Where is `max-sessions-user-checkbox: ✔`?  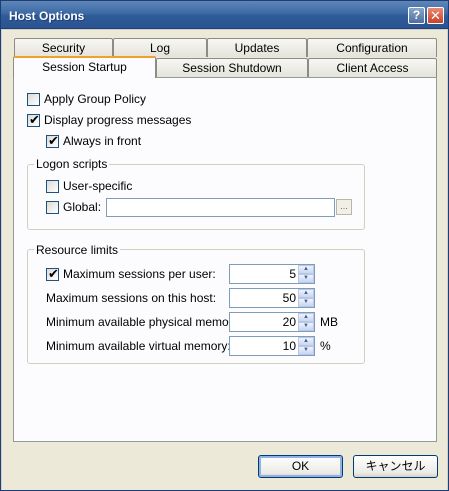 max-sessions-user-checkbox: ✔ is located at coordinates (52, 273).